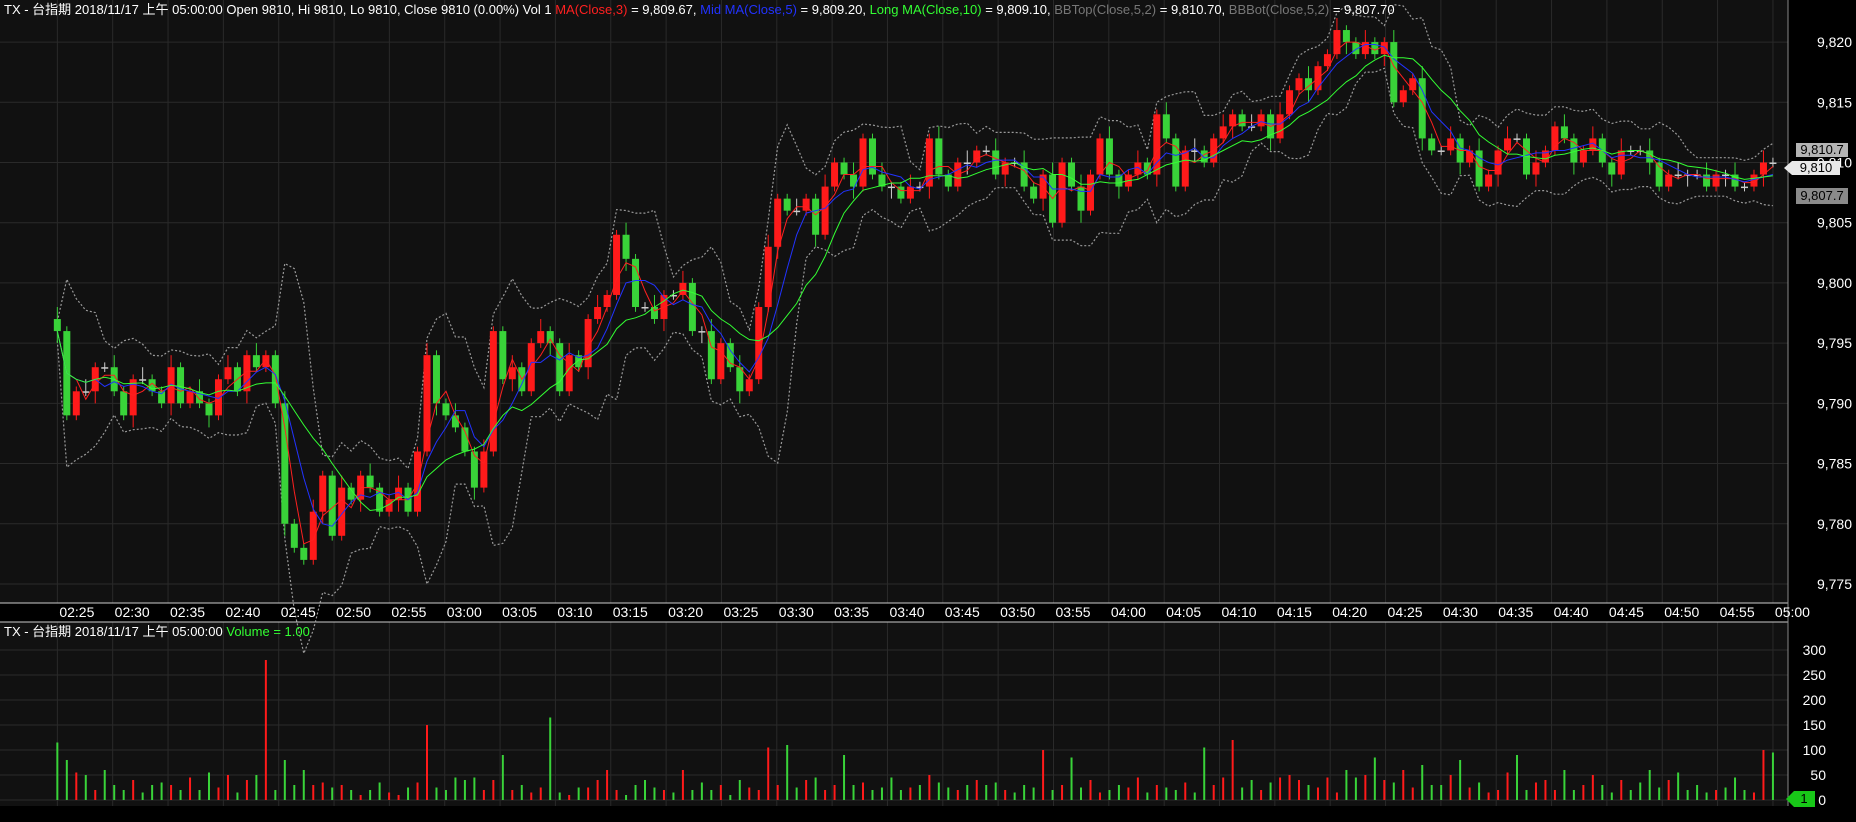 The height and width of the screenshot is (822, 1856). I want to click on volume-axis-label: 150, so click(1815, 725).